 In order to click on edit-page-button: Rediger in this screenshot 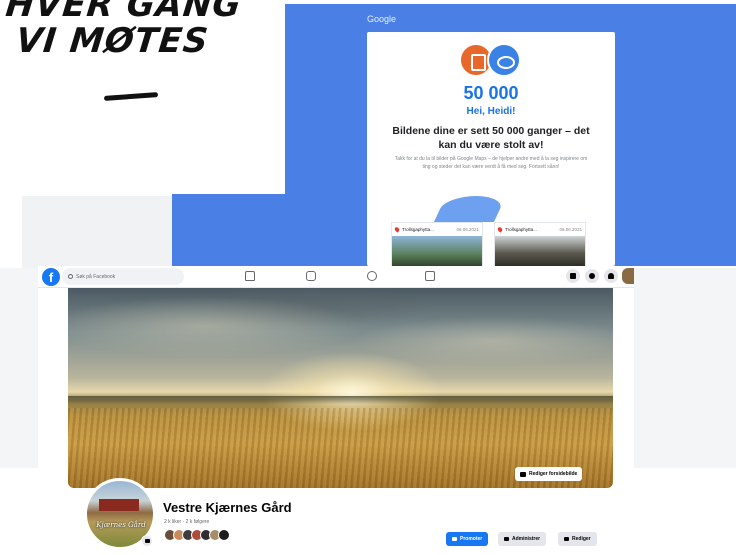, I will do `click(577, 539)`.